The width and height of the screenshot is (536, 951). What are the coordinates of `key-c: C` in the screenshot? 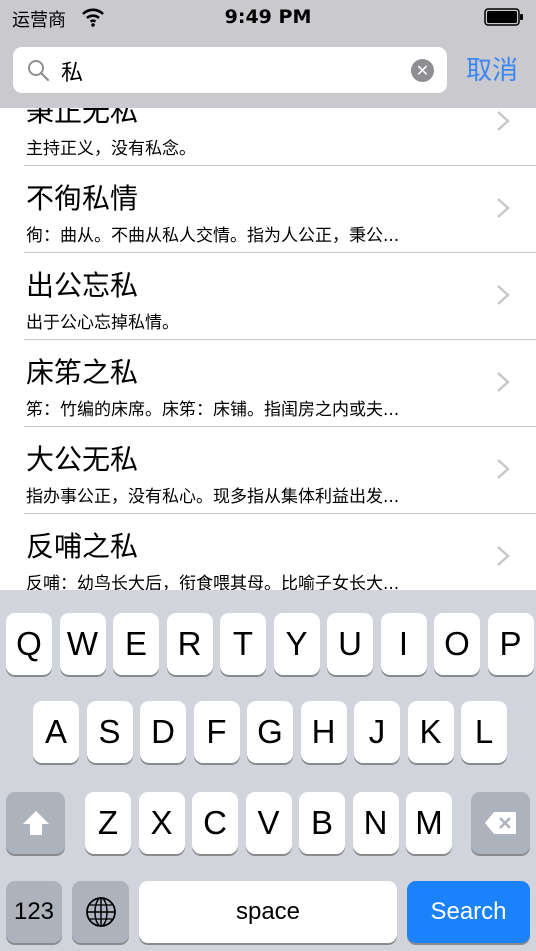 It's located at (215, 823).